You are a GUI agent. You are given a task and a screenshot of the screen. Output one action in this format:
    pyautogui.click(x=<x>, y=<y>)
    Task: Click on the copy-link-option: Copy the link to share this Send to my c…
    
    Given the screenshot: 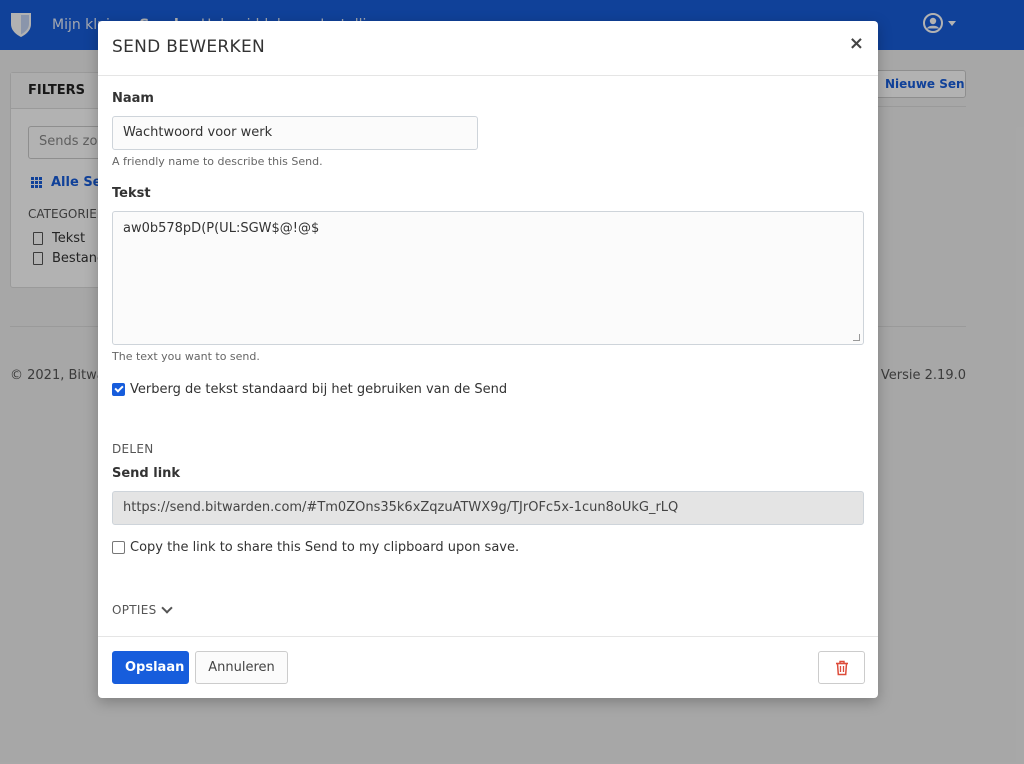 What is the action you would take?
    pyautogui.click(x=315, y=547)
    